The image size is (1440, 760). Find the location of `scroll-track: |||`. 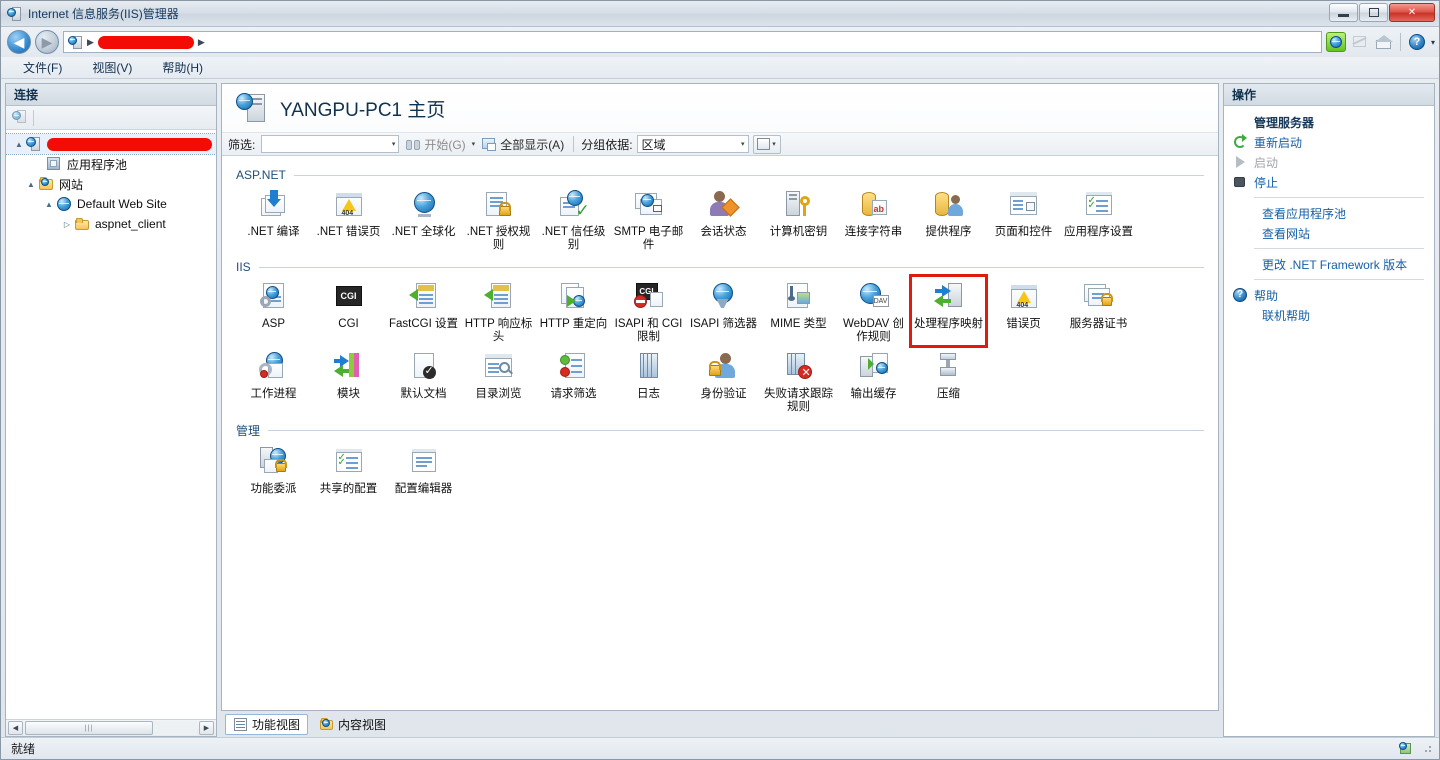

scroll-track: ||| is located at coordinates (111, 728).